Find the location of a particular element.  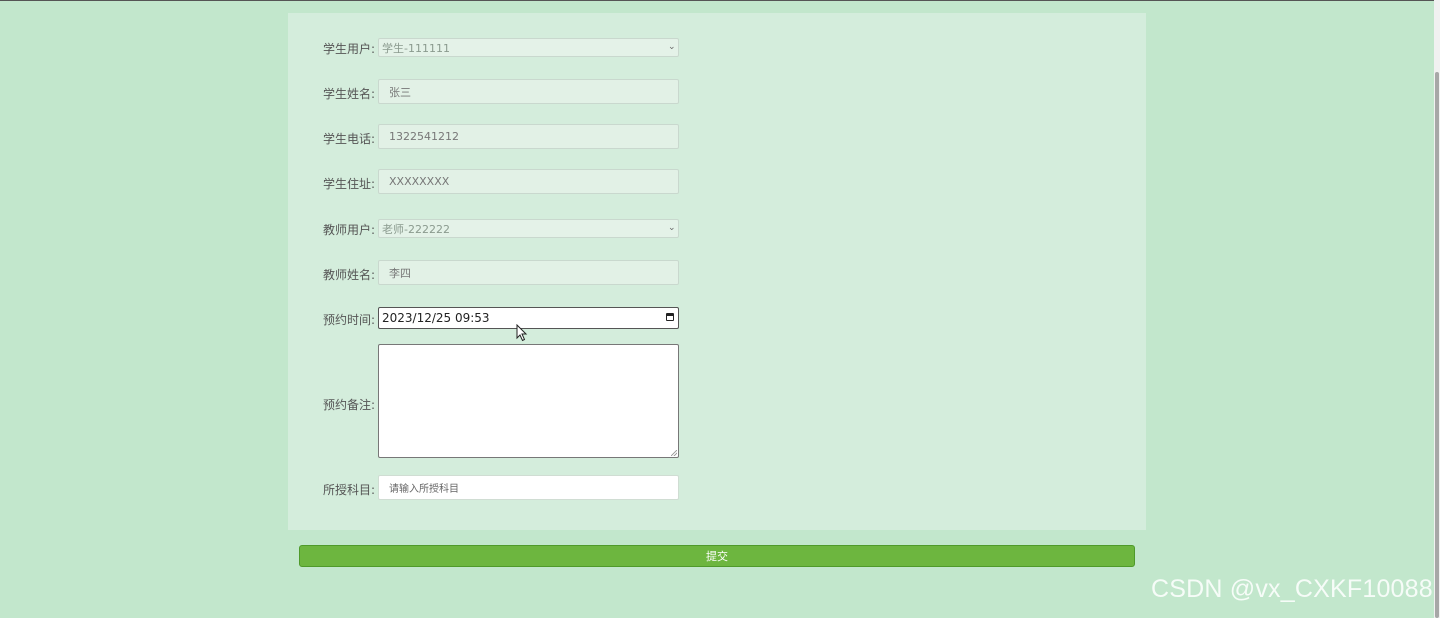

teacher-name-field: 李四 is located at coordinates (528, 272).